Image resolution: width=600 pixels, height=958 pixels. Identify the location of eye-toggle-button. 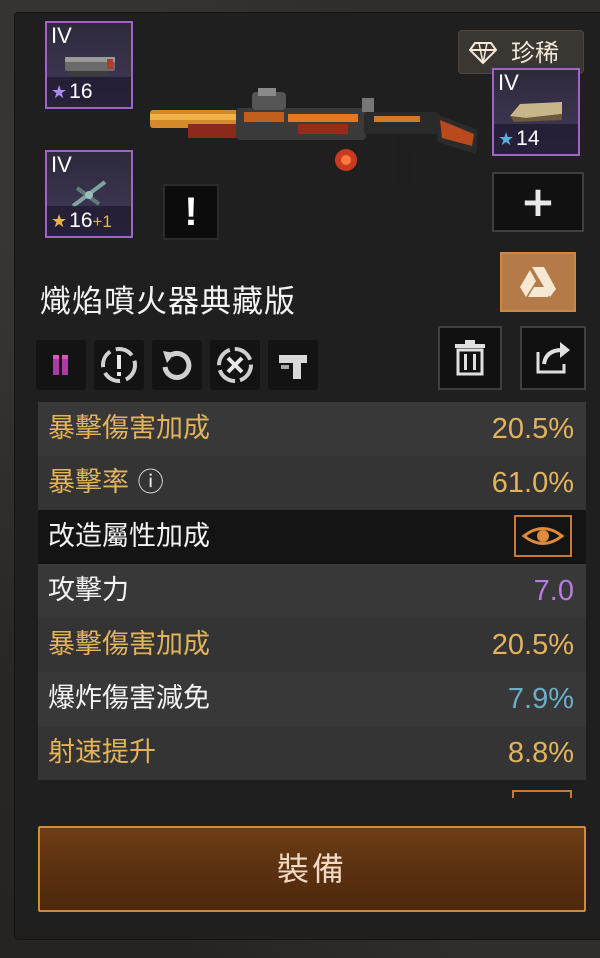
(543, 536).